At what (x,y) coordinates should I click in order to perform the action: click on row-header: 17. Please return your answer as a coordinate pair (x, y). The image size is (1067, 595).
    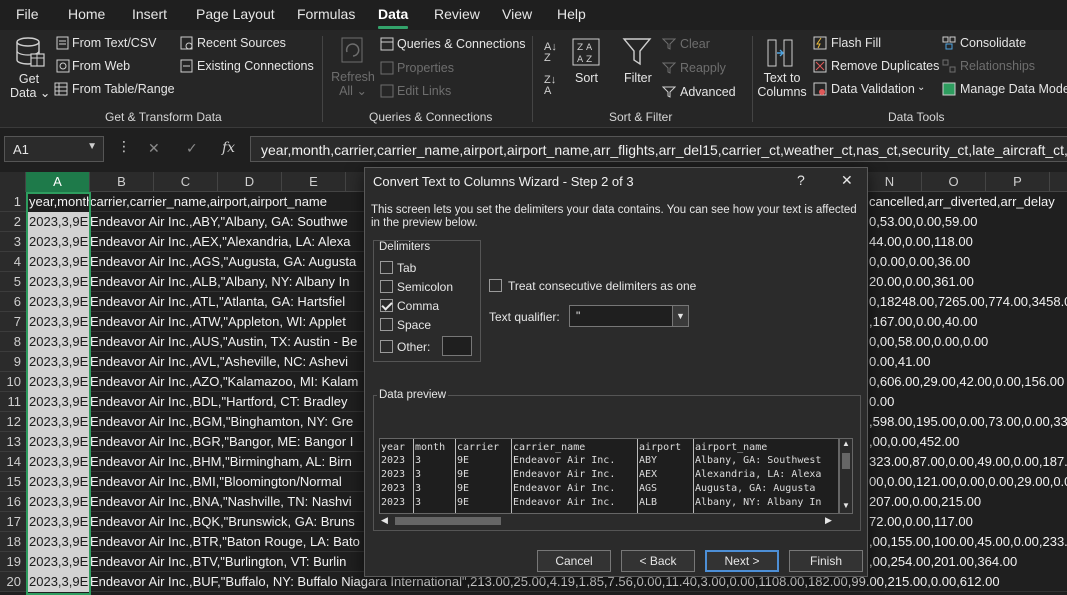
    Looking at the image, I should click on (13, 522).